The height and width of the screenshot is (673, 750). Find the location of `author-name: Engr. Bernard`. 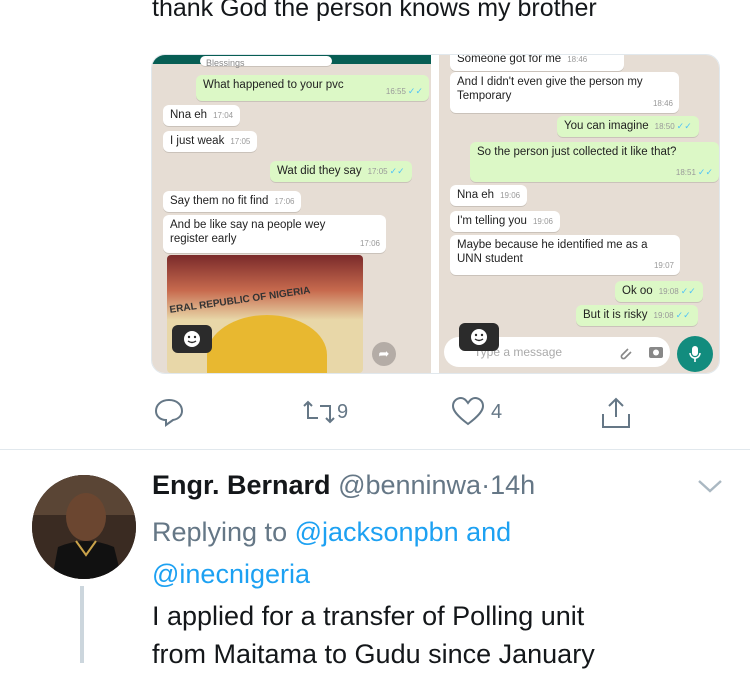

author-name: Engr. Bernard is located at coordinates (241, 485).